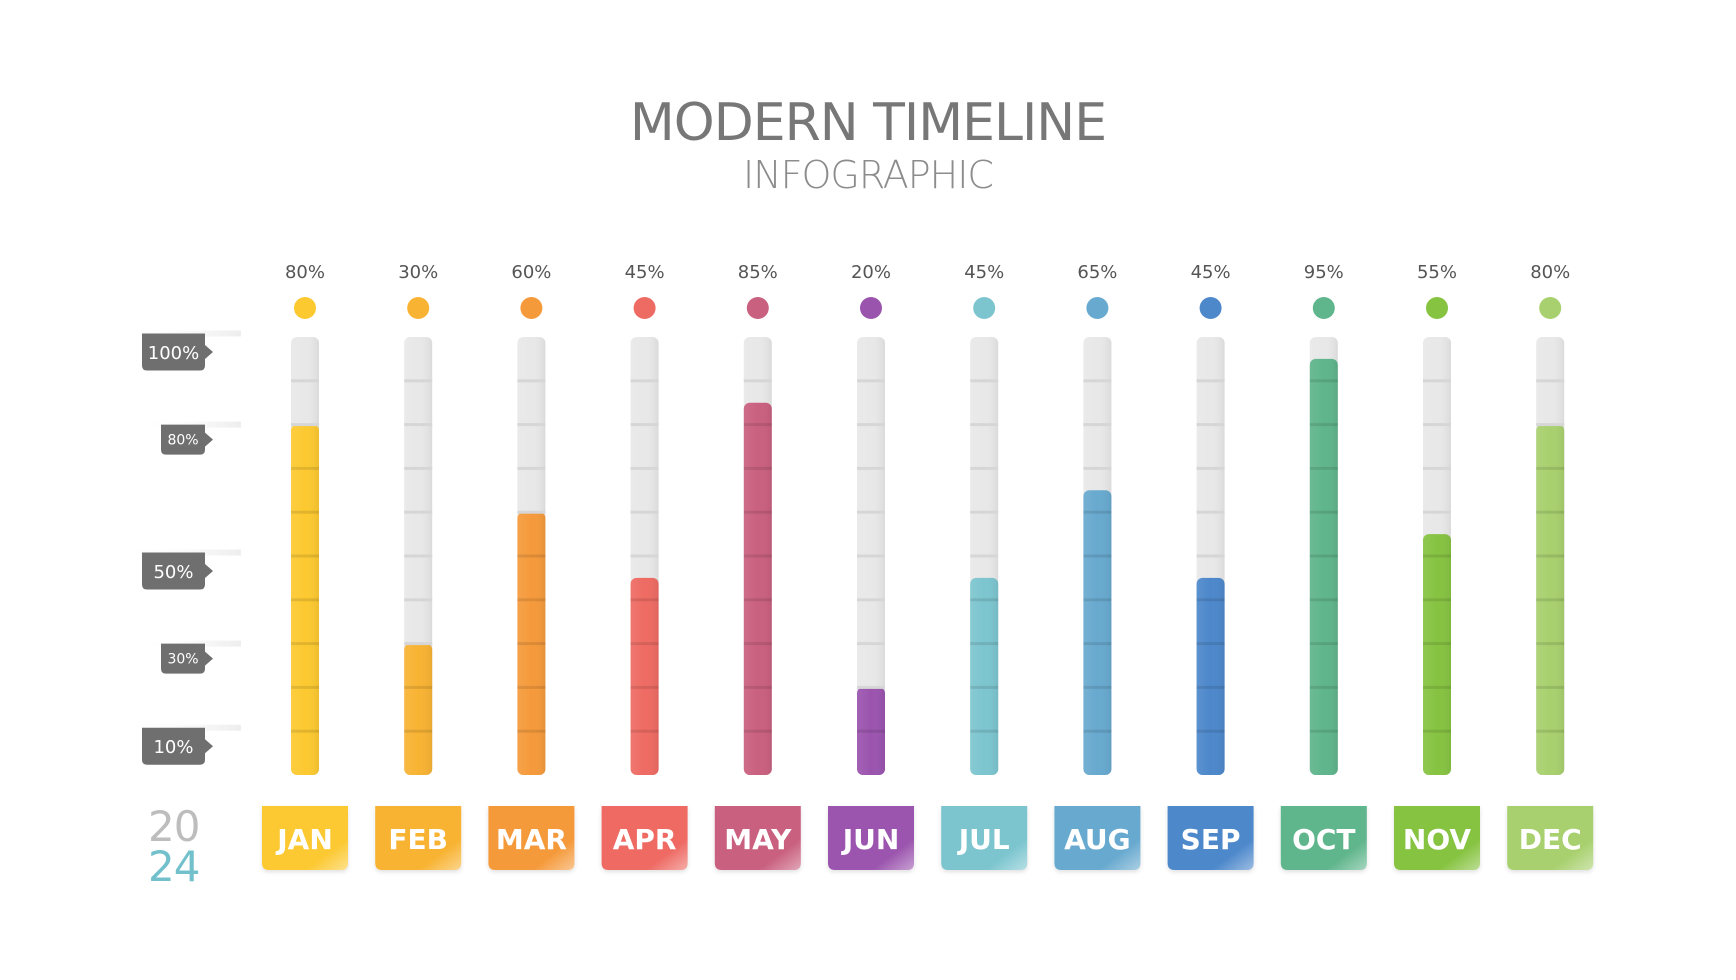 The image size is (1736, 980). What do you see at coordinates (984, 272) in the screenshot?
I see `value-label: 45%` at bounding box center [984, 272].